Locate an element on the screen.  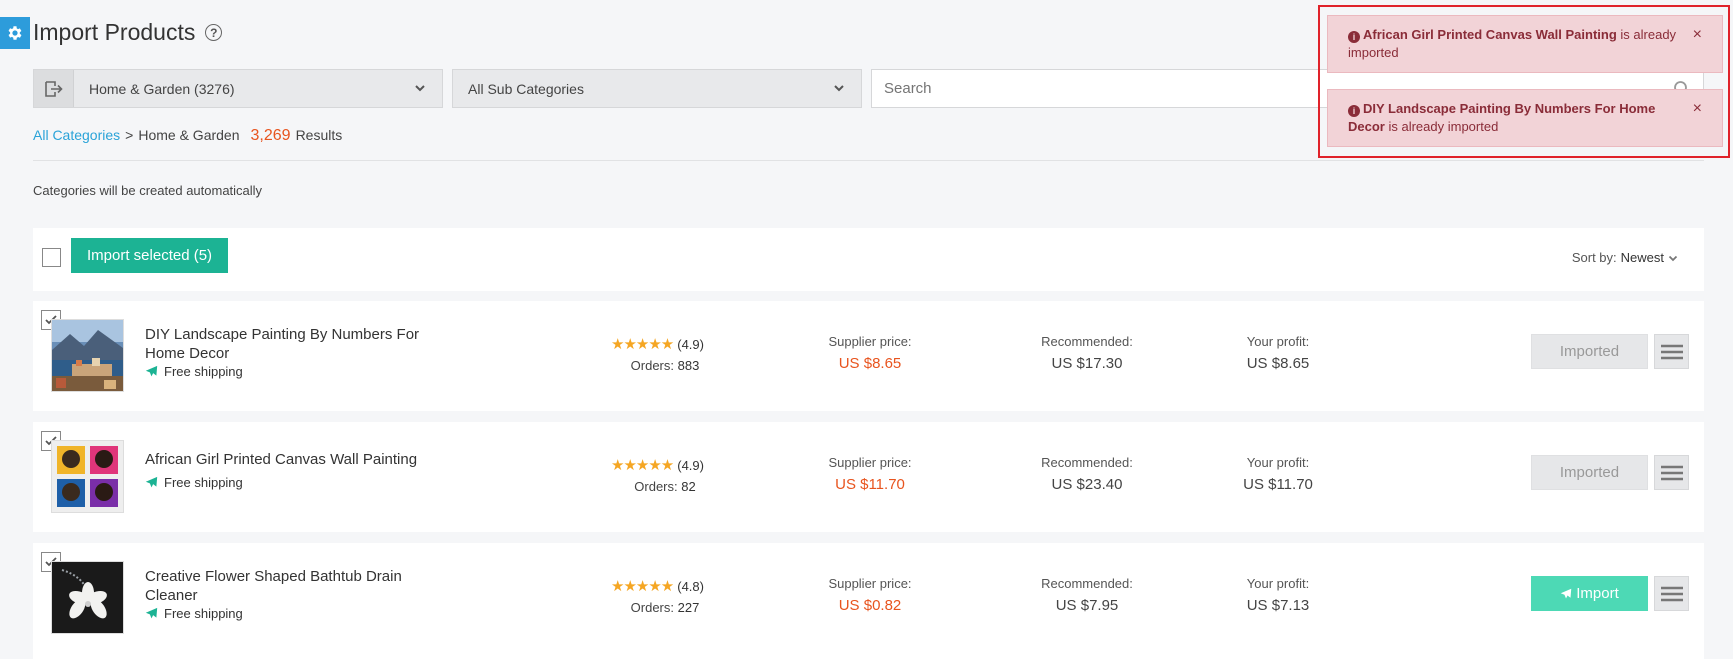
results-label: Results is located at coordinates (319, 135).